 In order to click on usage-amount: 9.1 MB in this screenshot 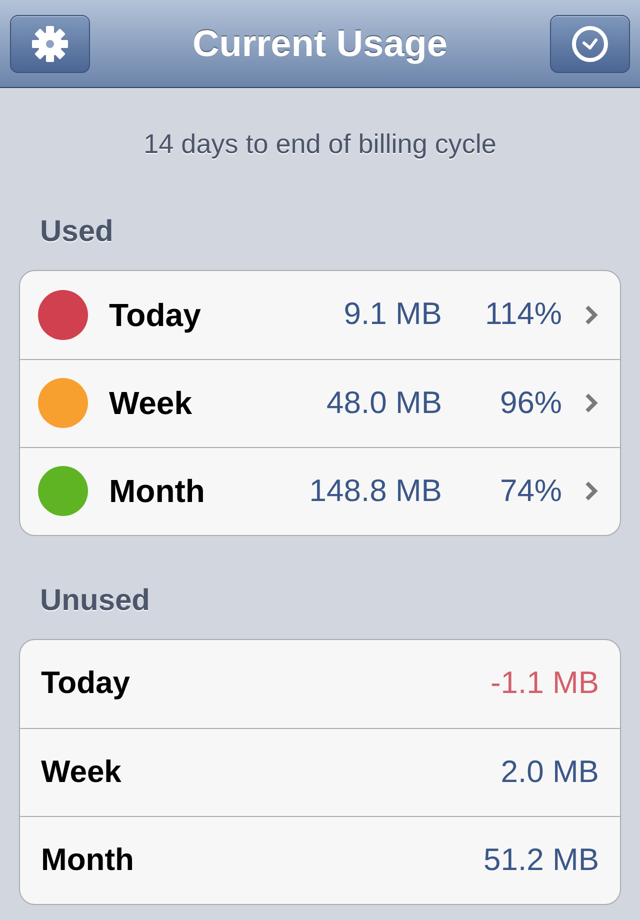, I will do `click(393, 314)`.